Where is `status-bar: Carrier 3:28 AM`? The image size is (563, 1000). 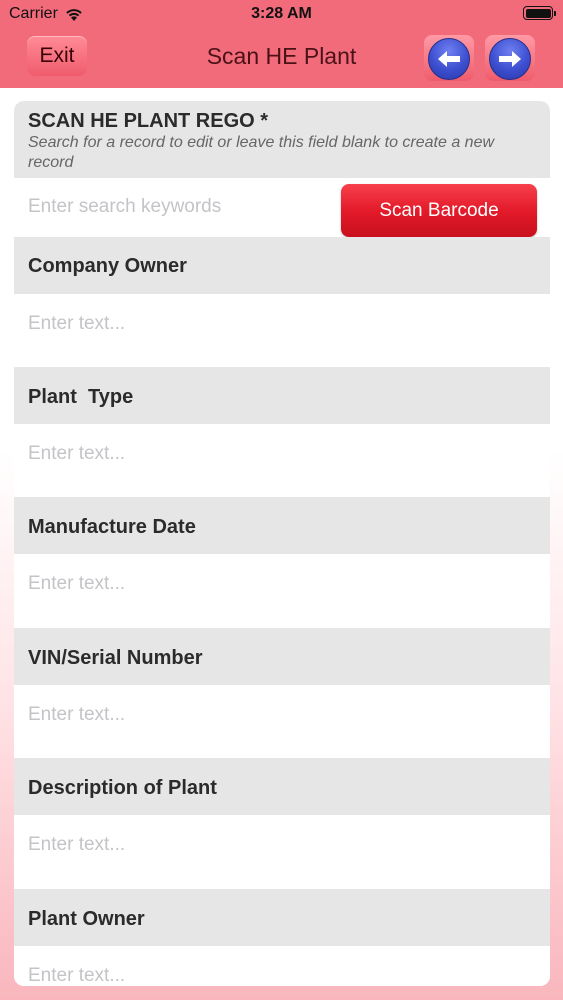
status-bar: Carrier 3:28 AM is located at coordinates (281, 15).